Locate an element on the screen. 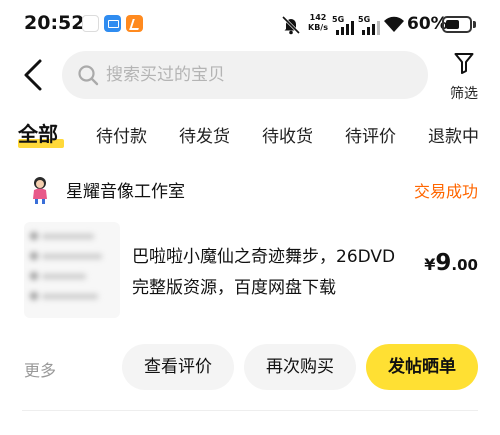  shop-name: 星耀音像工作室 is located at coordinates (125, 189).